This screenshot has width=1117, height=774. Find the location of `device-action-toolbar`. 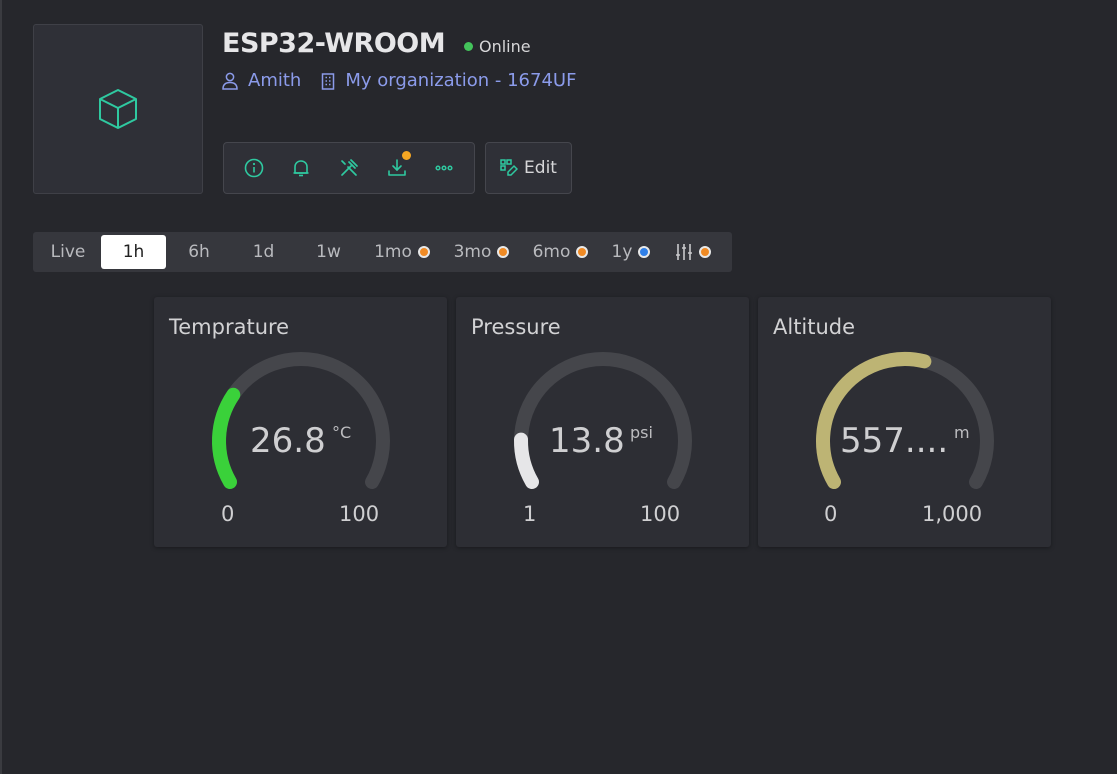

device-action-toolbar is located at coordinates (349, 168).